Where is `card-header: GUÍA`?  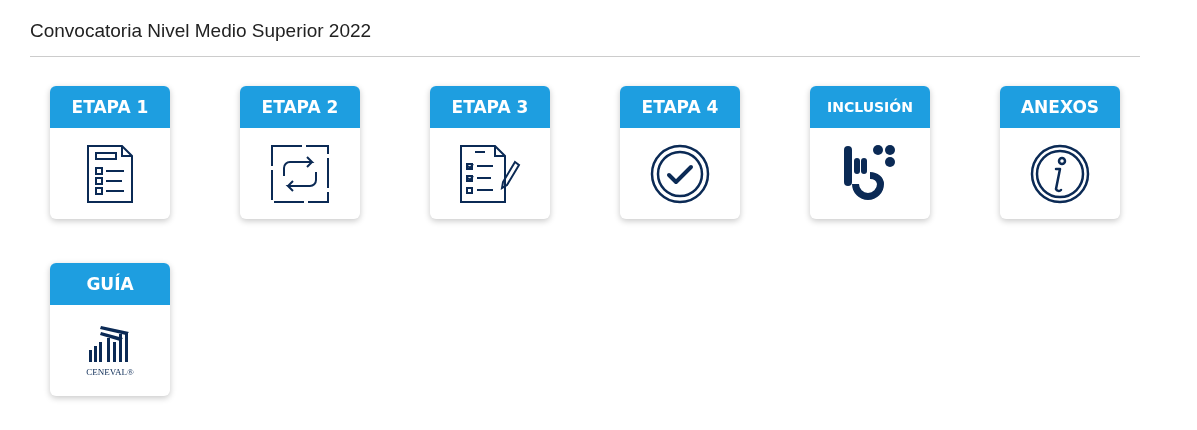 card-header: GUÍA is located at coordinates (110, 284).